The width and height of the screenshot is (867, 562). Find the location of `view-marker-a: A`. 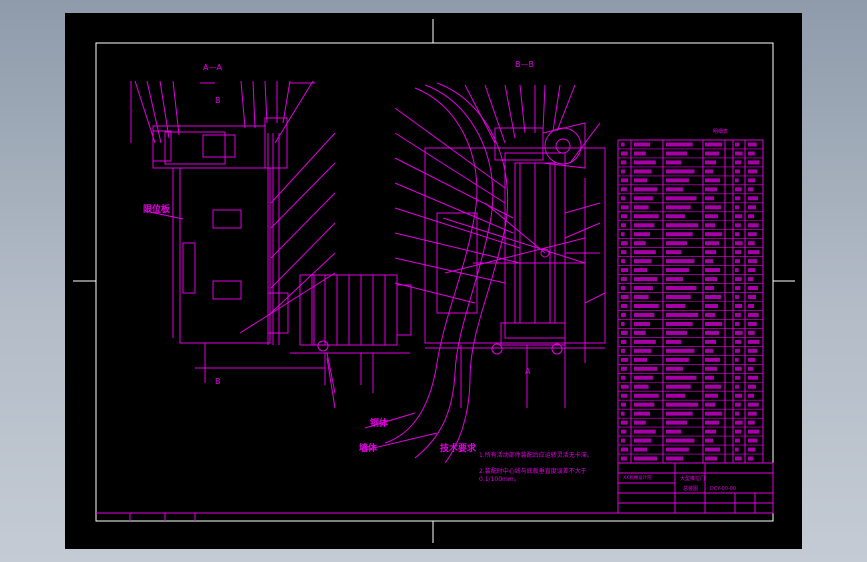

view-marker-a: A is located at coordinates (528, 371).